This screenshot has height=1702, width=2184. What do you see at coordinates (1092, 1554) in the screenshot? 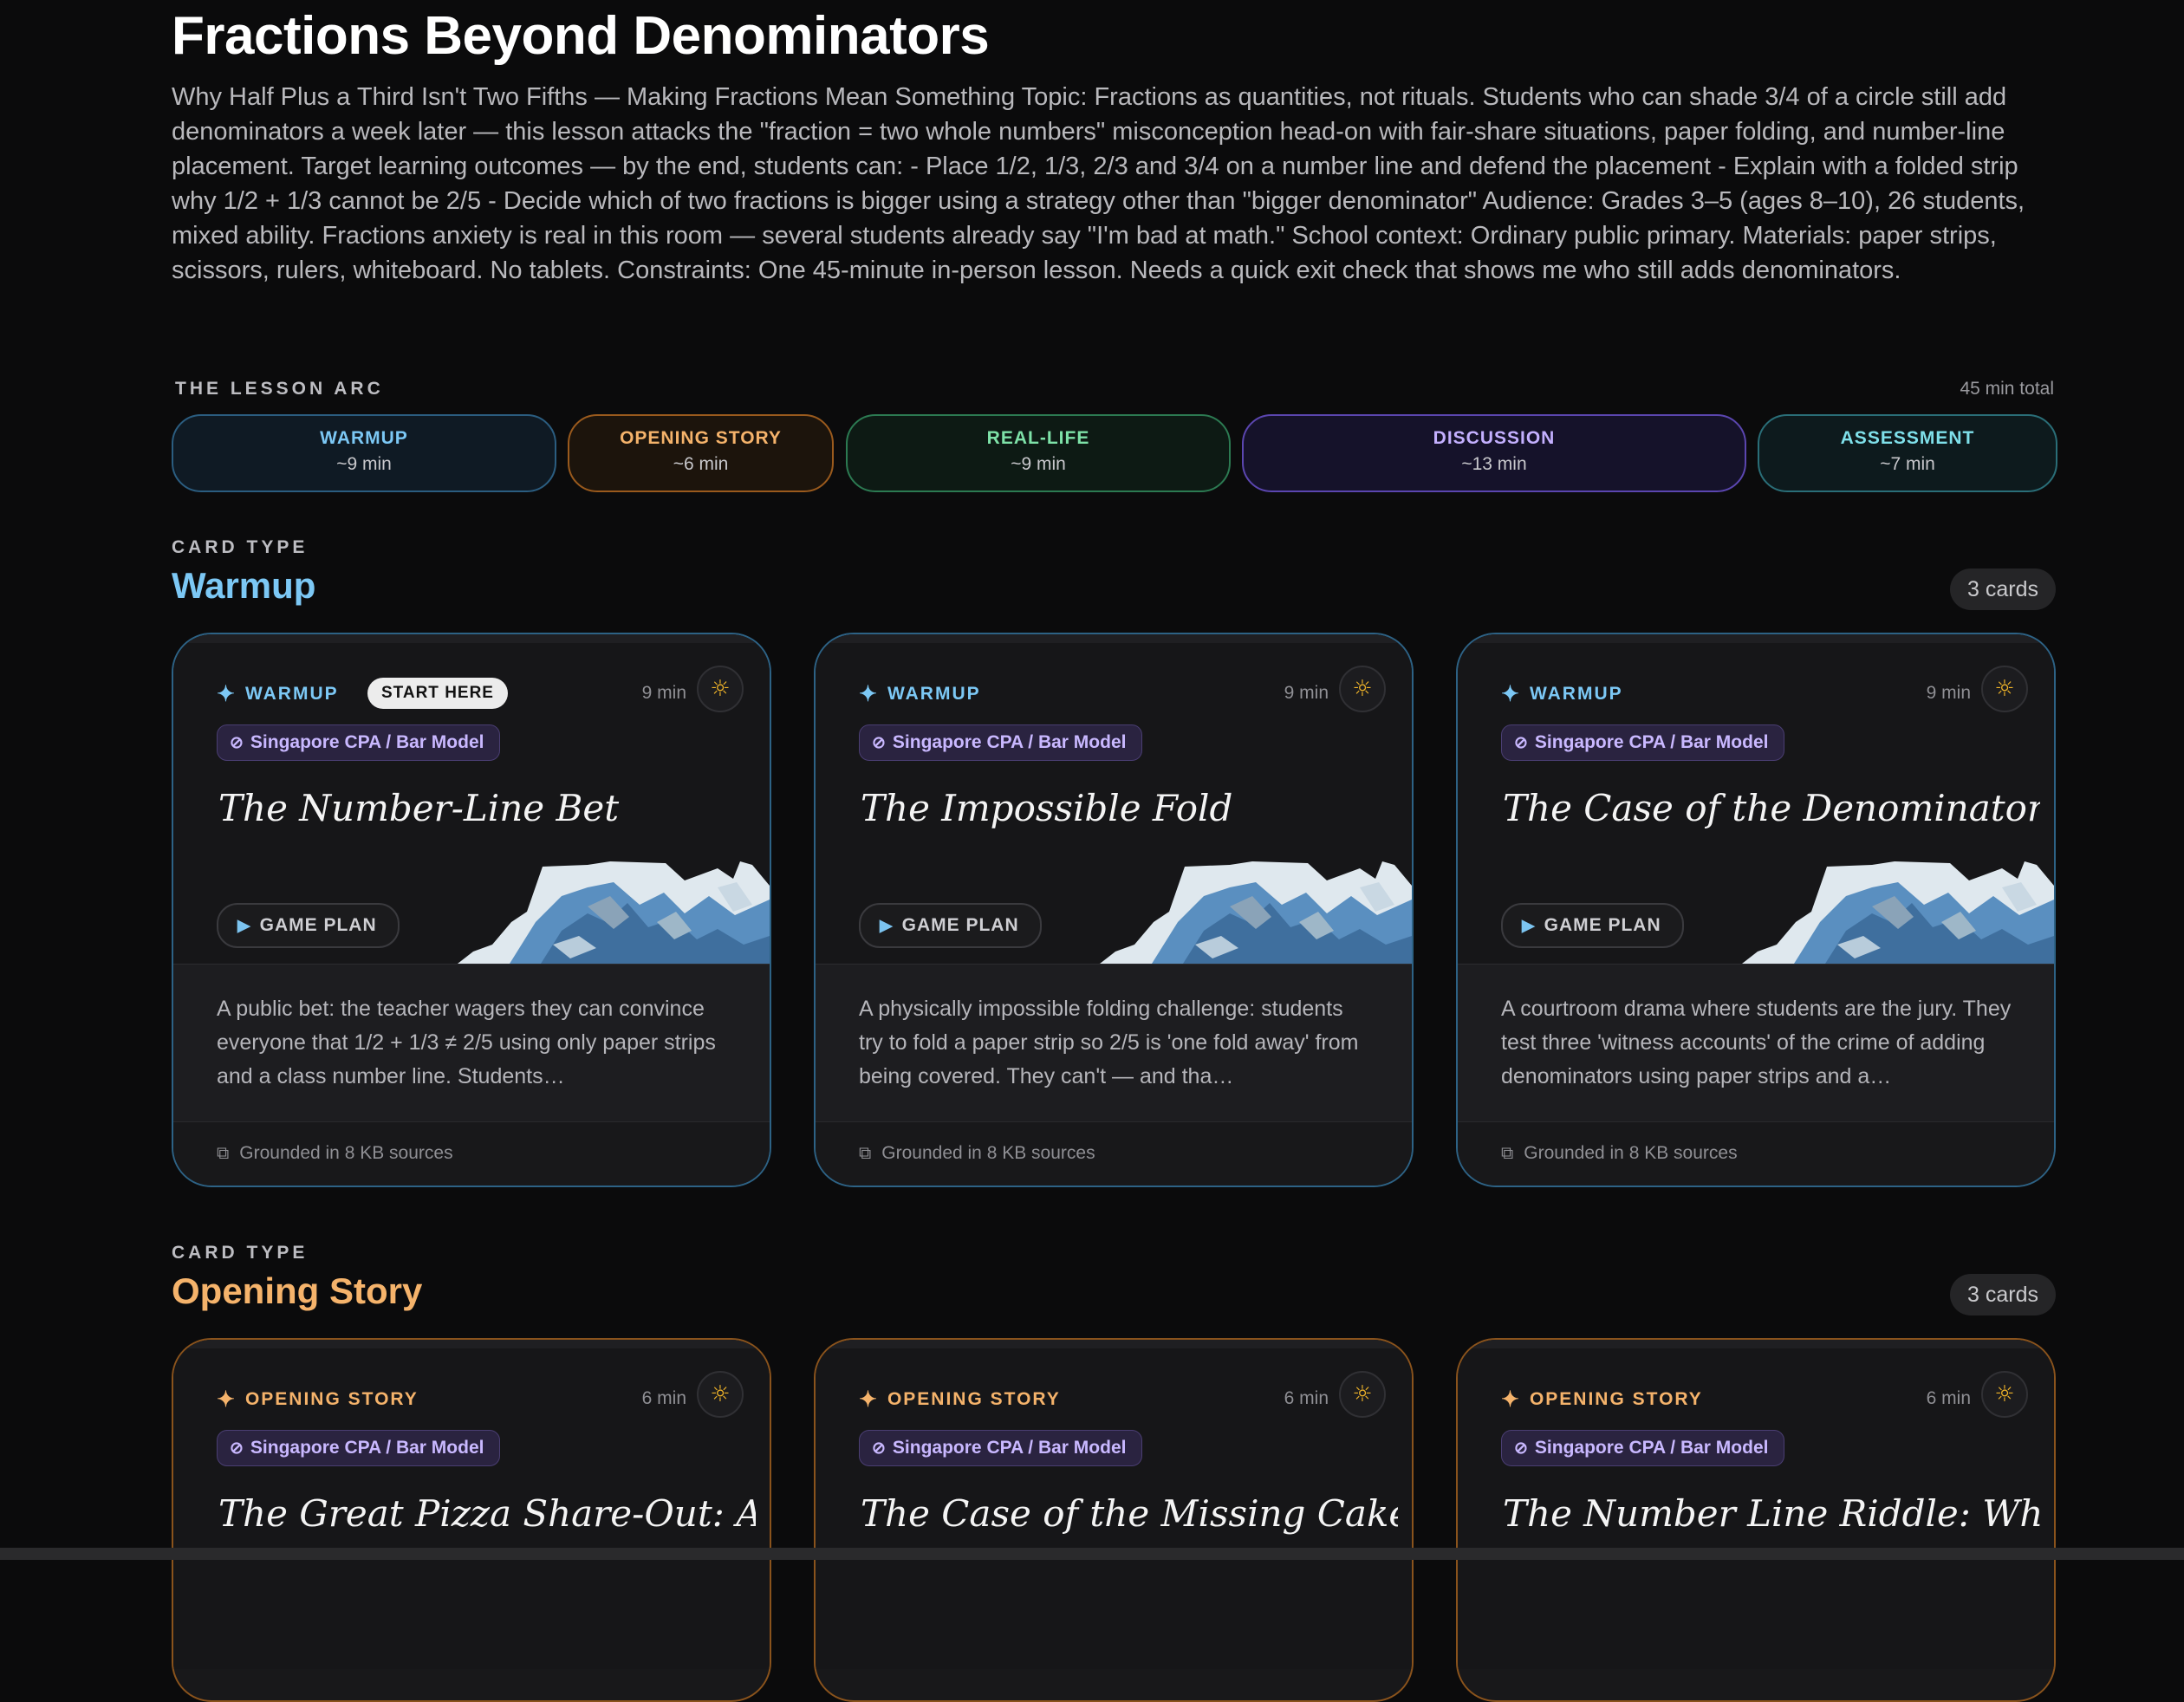
I see `bottom-scroll-edge` at bounding box center [1092, 1554].